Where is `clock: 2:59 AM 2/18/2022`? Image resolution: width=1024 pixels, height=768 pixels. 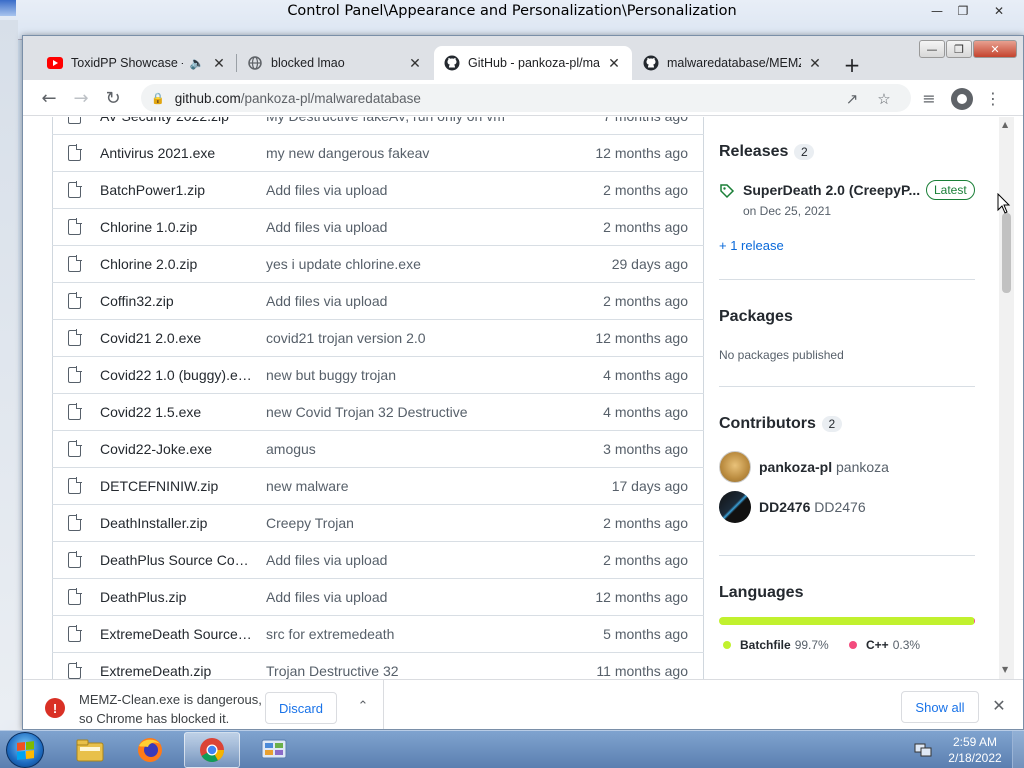 clock: 2:59 AM 2/18/2022 is located at coordinates (975, 750).